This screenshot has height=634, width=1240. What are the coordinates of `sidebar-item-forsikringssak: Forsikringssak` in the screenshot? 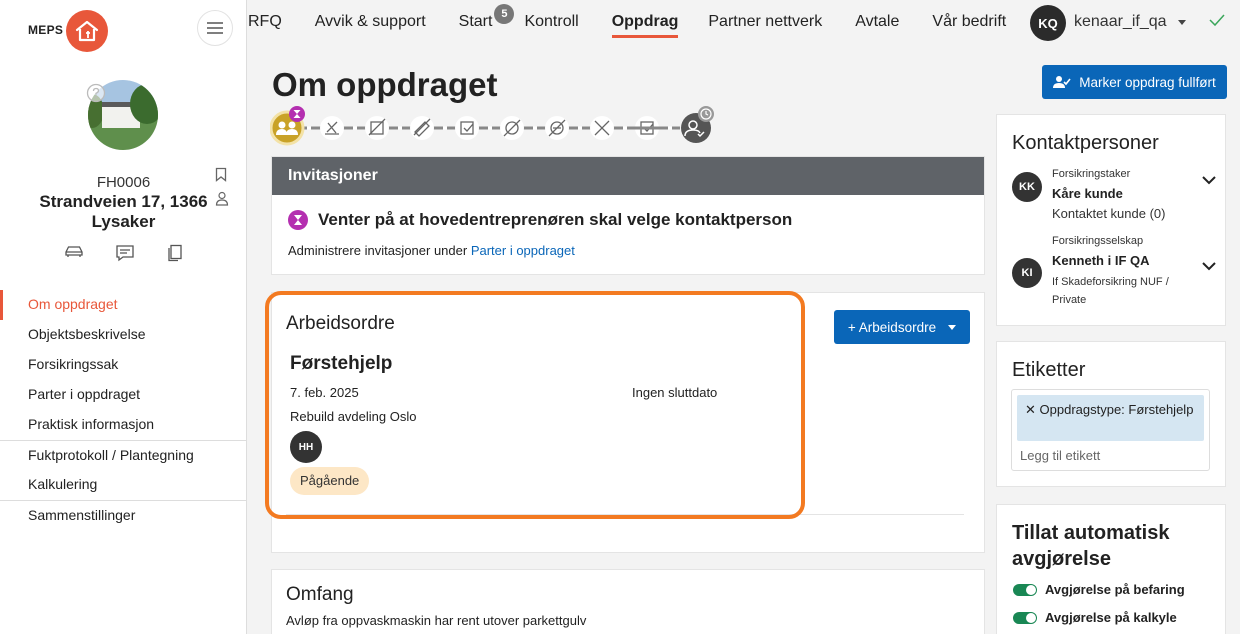 It's located at (123, 365).